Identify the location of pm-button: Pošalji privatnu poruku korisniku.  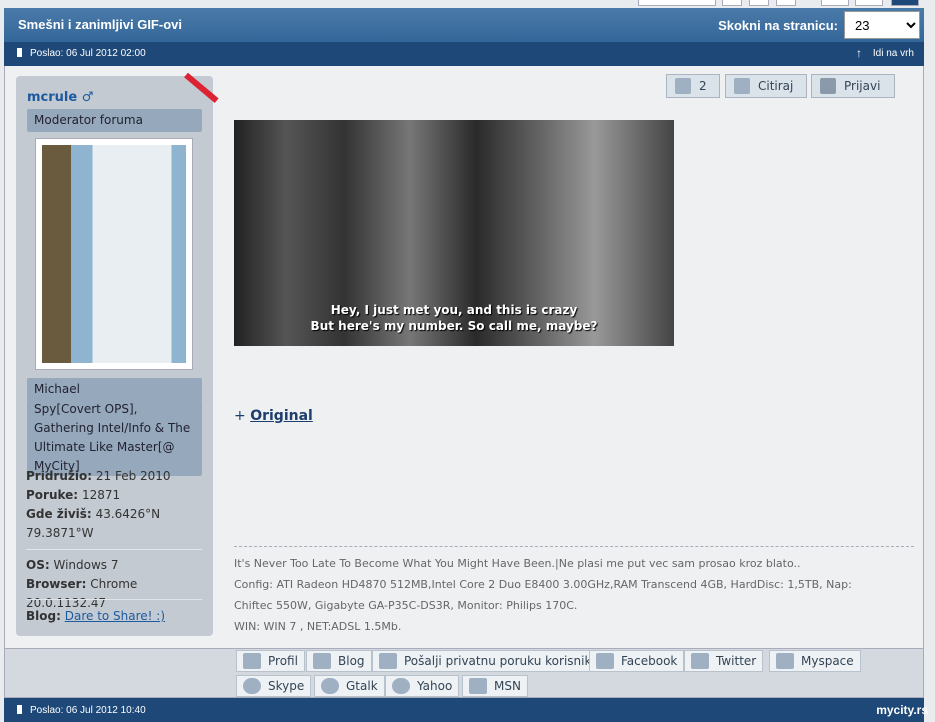
(489, 661).